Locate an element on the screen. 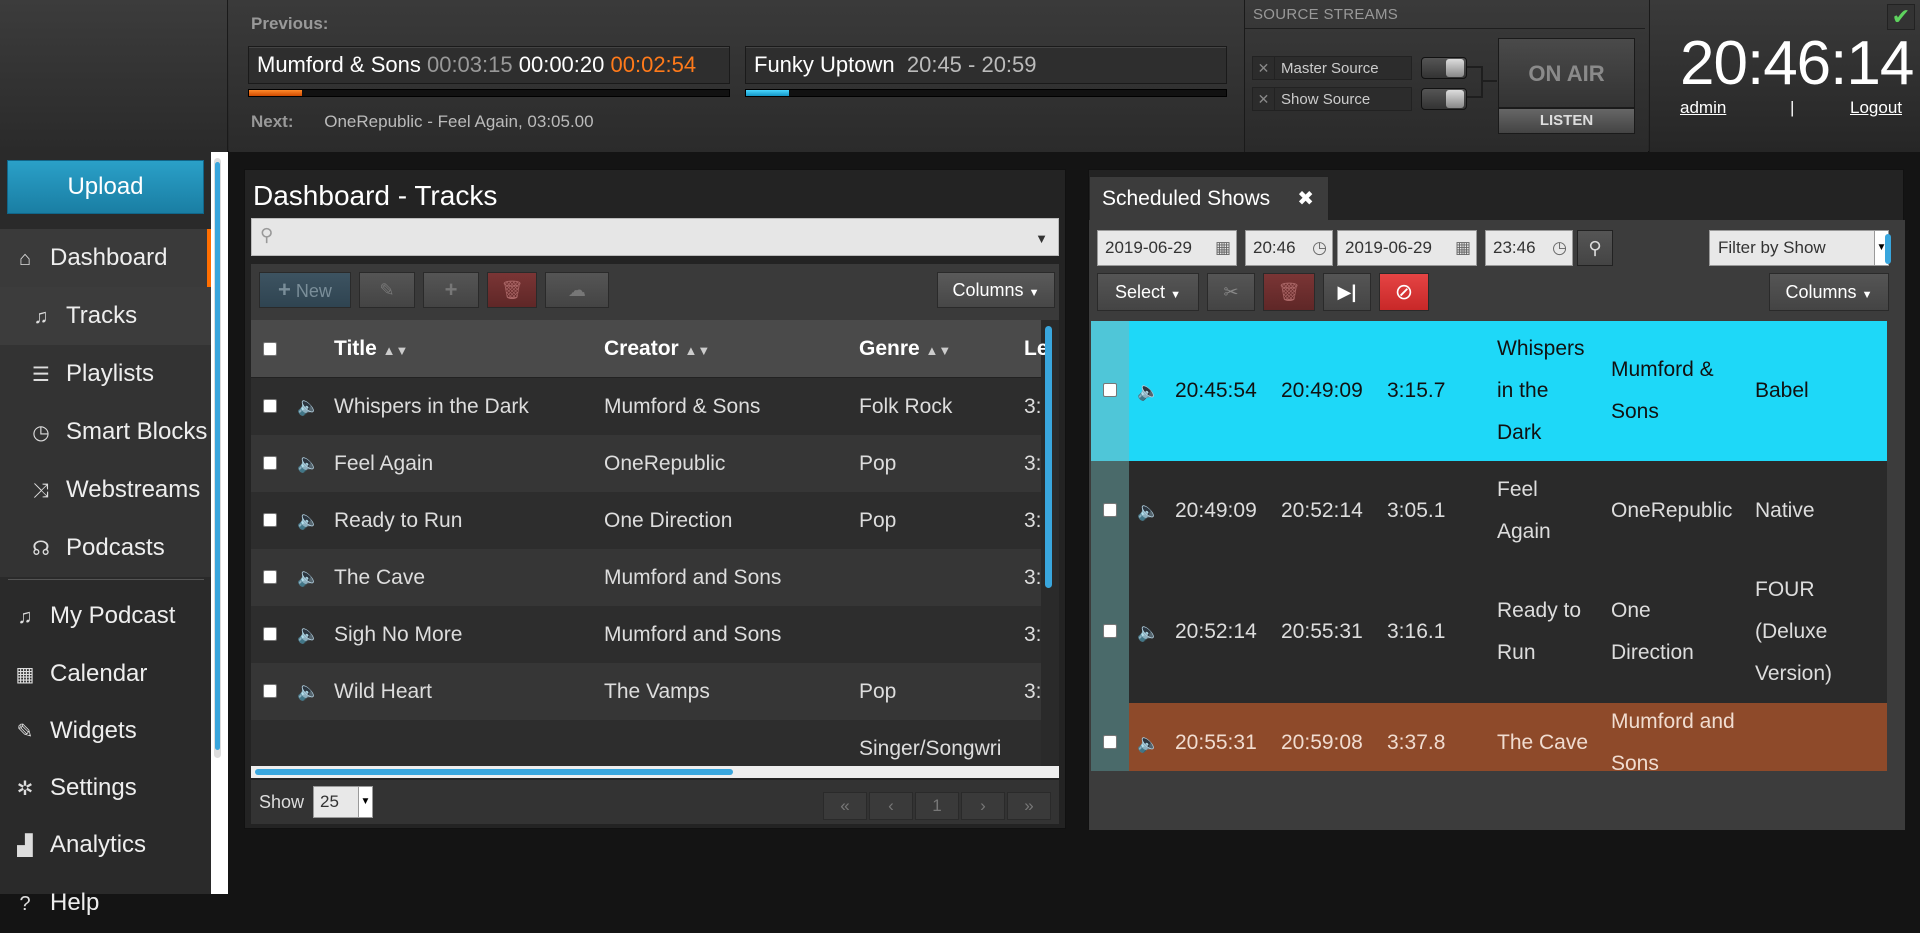 The image size is (1920, 933). edit-button: ✎ is located at coordinates (387, 290).